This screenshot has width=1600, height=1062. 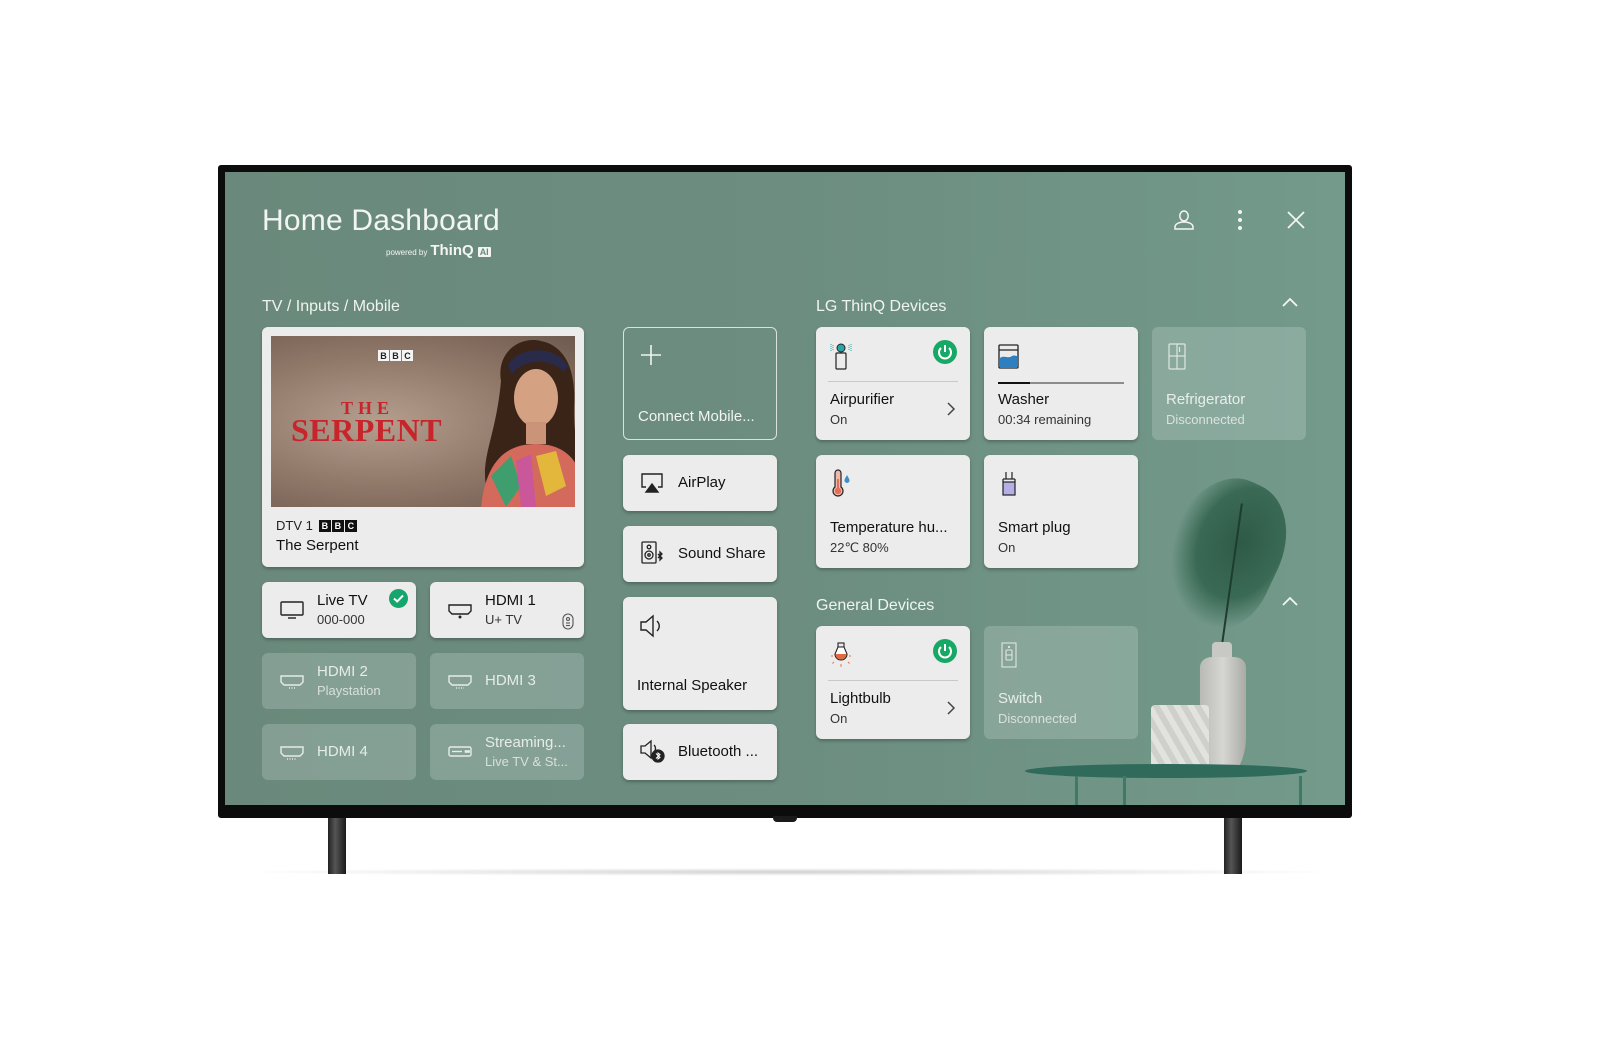 What do you see at coordinates (1045, 419) in the screenshot?
I see `device-status: 00:34 remaining` at bounding box center [1045, 419].